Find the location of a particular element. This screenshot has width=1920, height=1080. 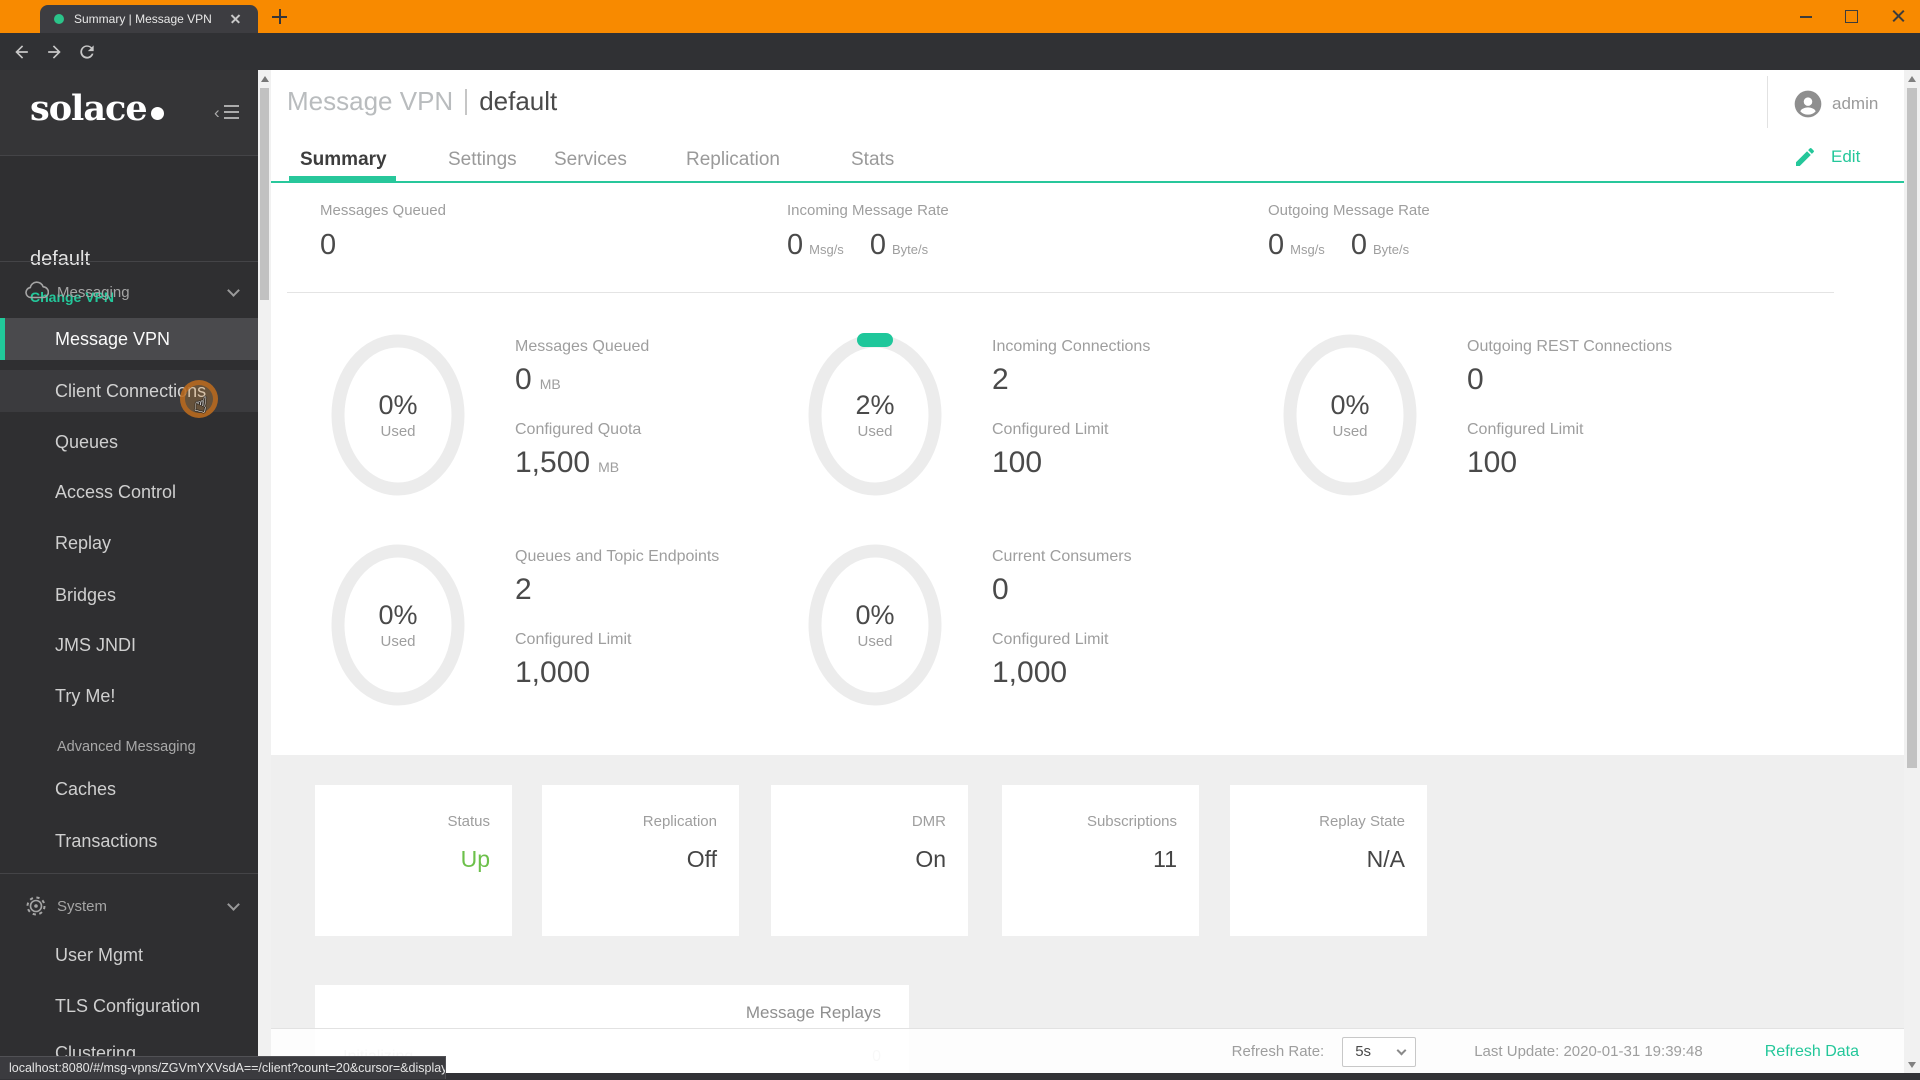

sidebar-section-messaging: Messaging is located at coordinates (129, 293).